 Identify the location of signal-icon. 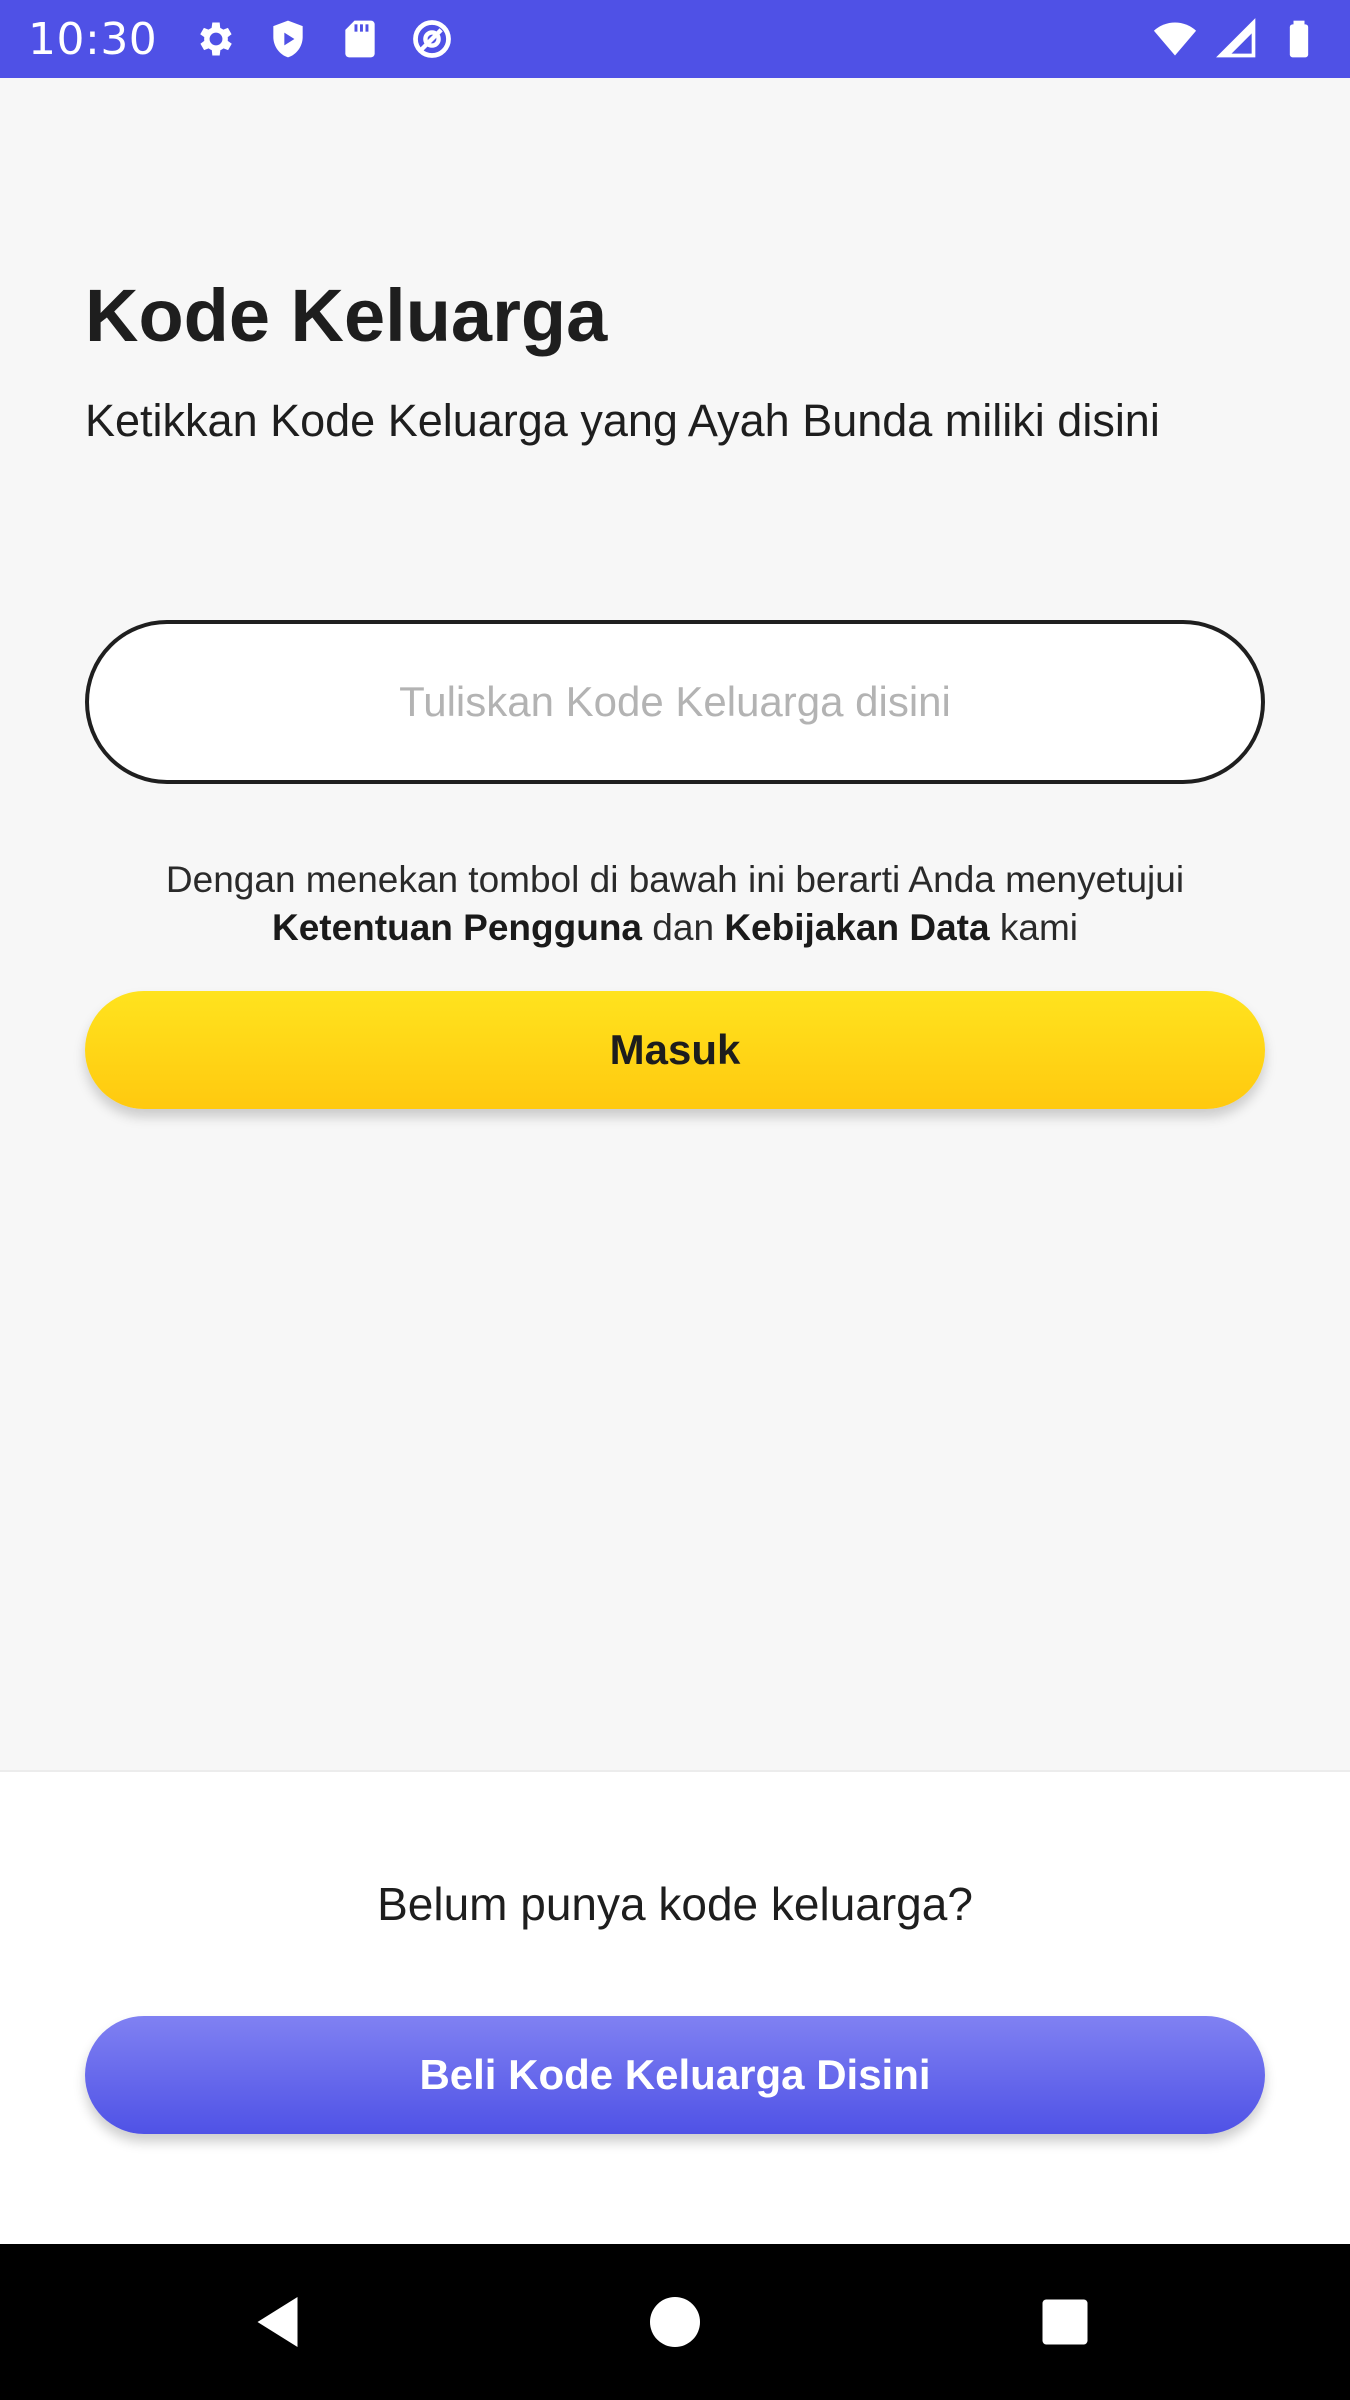
(1237, 39).